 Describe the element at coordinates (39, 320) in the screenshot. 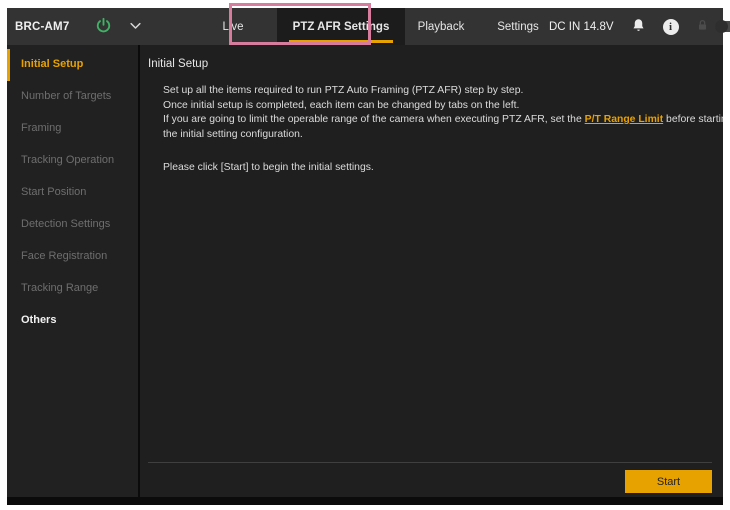

I see `sidebar-item-label: Others` at that location.